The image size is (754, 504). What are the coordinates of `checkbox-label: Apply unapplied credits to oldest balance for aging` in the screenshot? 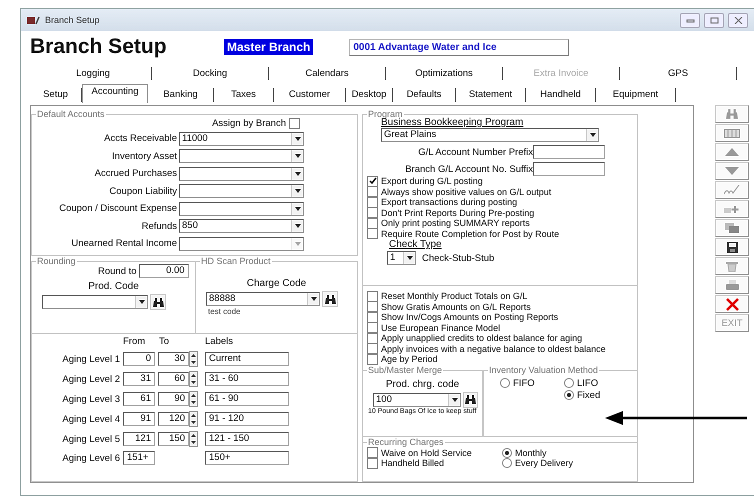 It's located at (481, 338).